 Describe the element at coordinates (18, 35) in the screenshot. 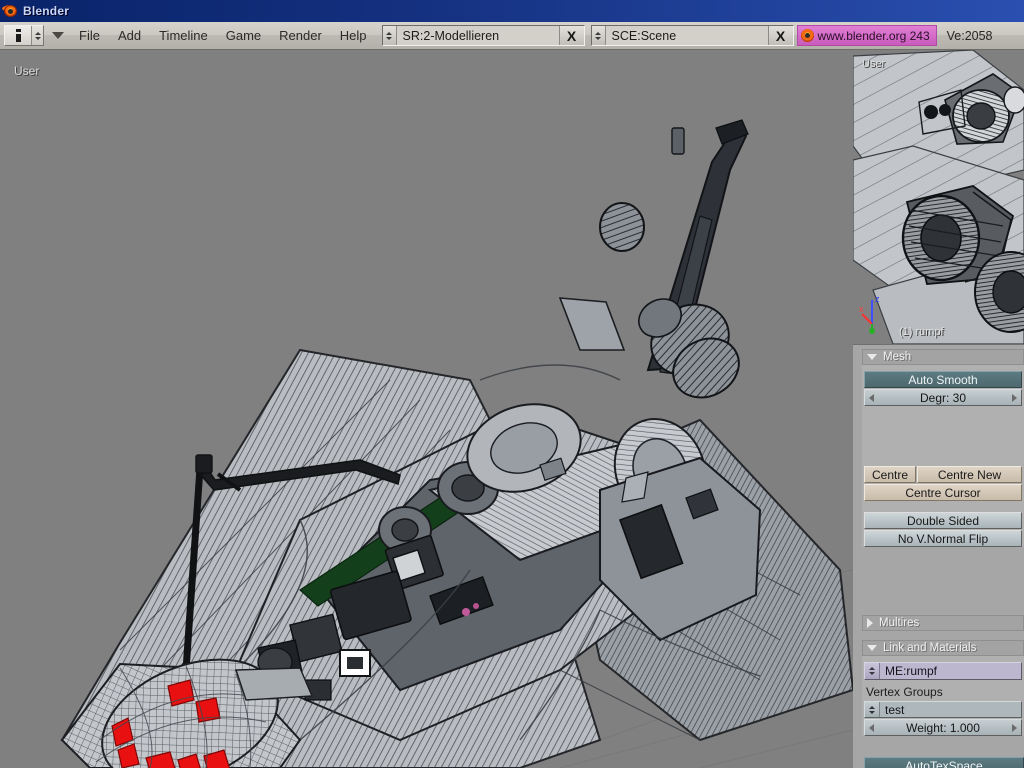

I see `info-icon` at that location.